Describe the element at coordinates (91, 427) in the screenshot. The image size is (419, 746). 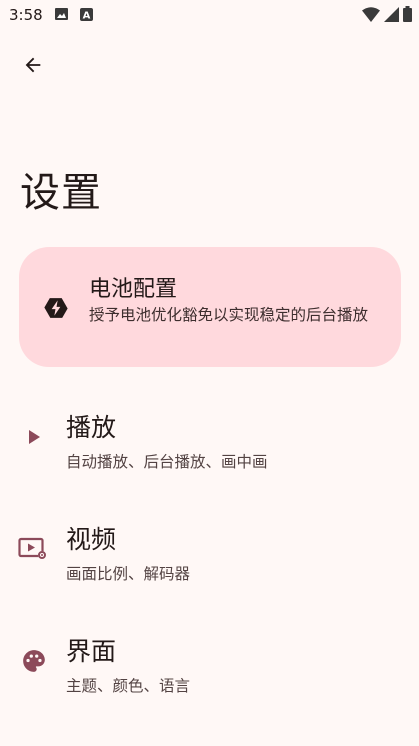
I see `settings-item-title: 播放` at that location.